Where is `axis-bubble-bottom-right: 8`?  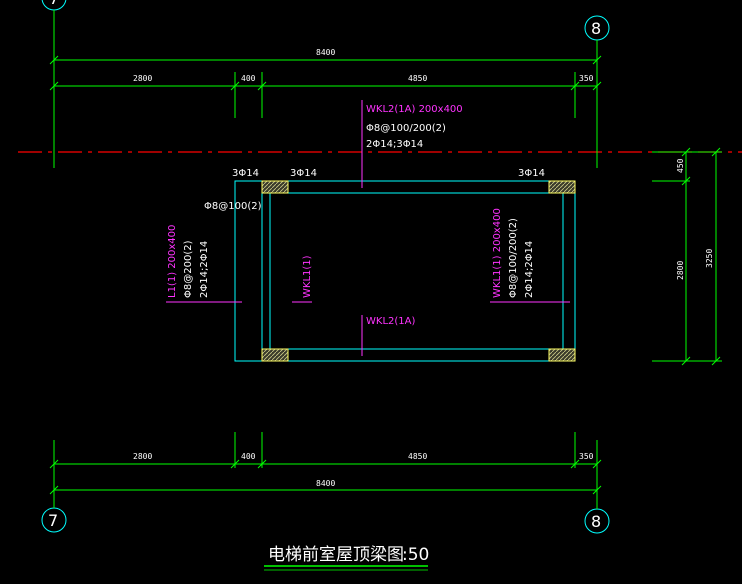
axis-bubble-bottom-right: 8 is located at coordinates (597, 521).